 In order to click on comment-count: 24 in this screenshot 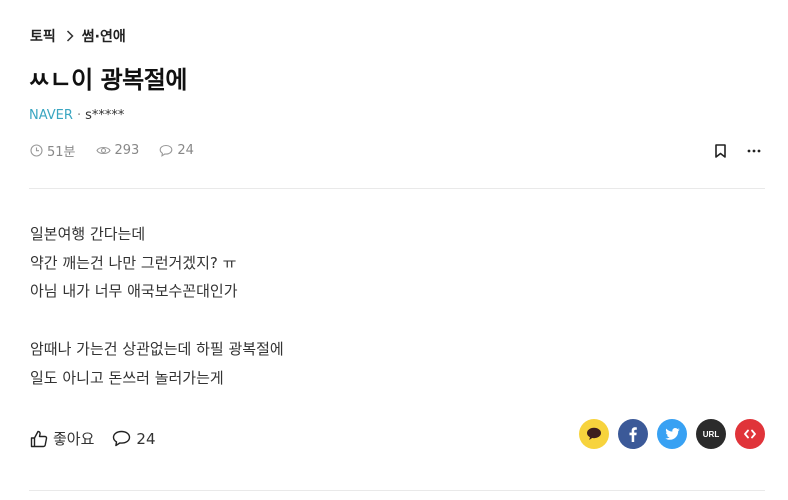, I will do `click(146, 438)`.